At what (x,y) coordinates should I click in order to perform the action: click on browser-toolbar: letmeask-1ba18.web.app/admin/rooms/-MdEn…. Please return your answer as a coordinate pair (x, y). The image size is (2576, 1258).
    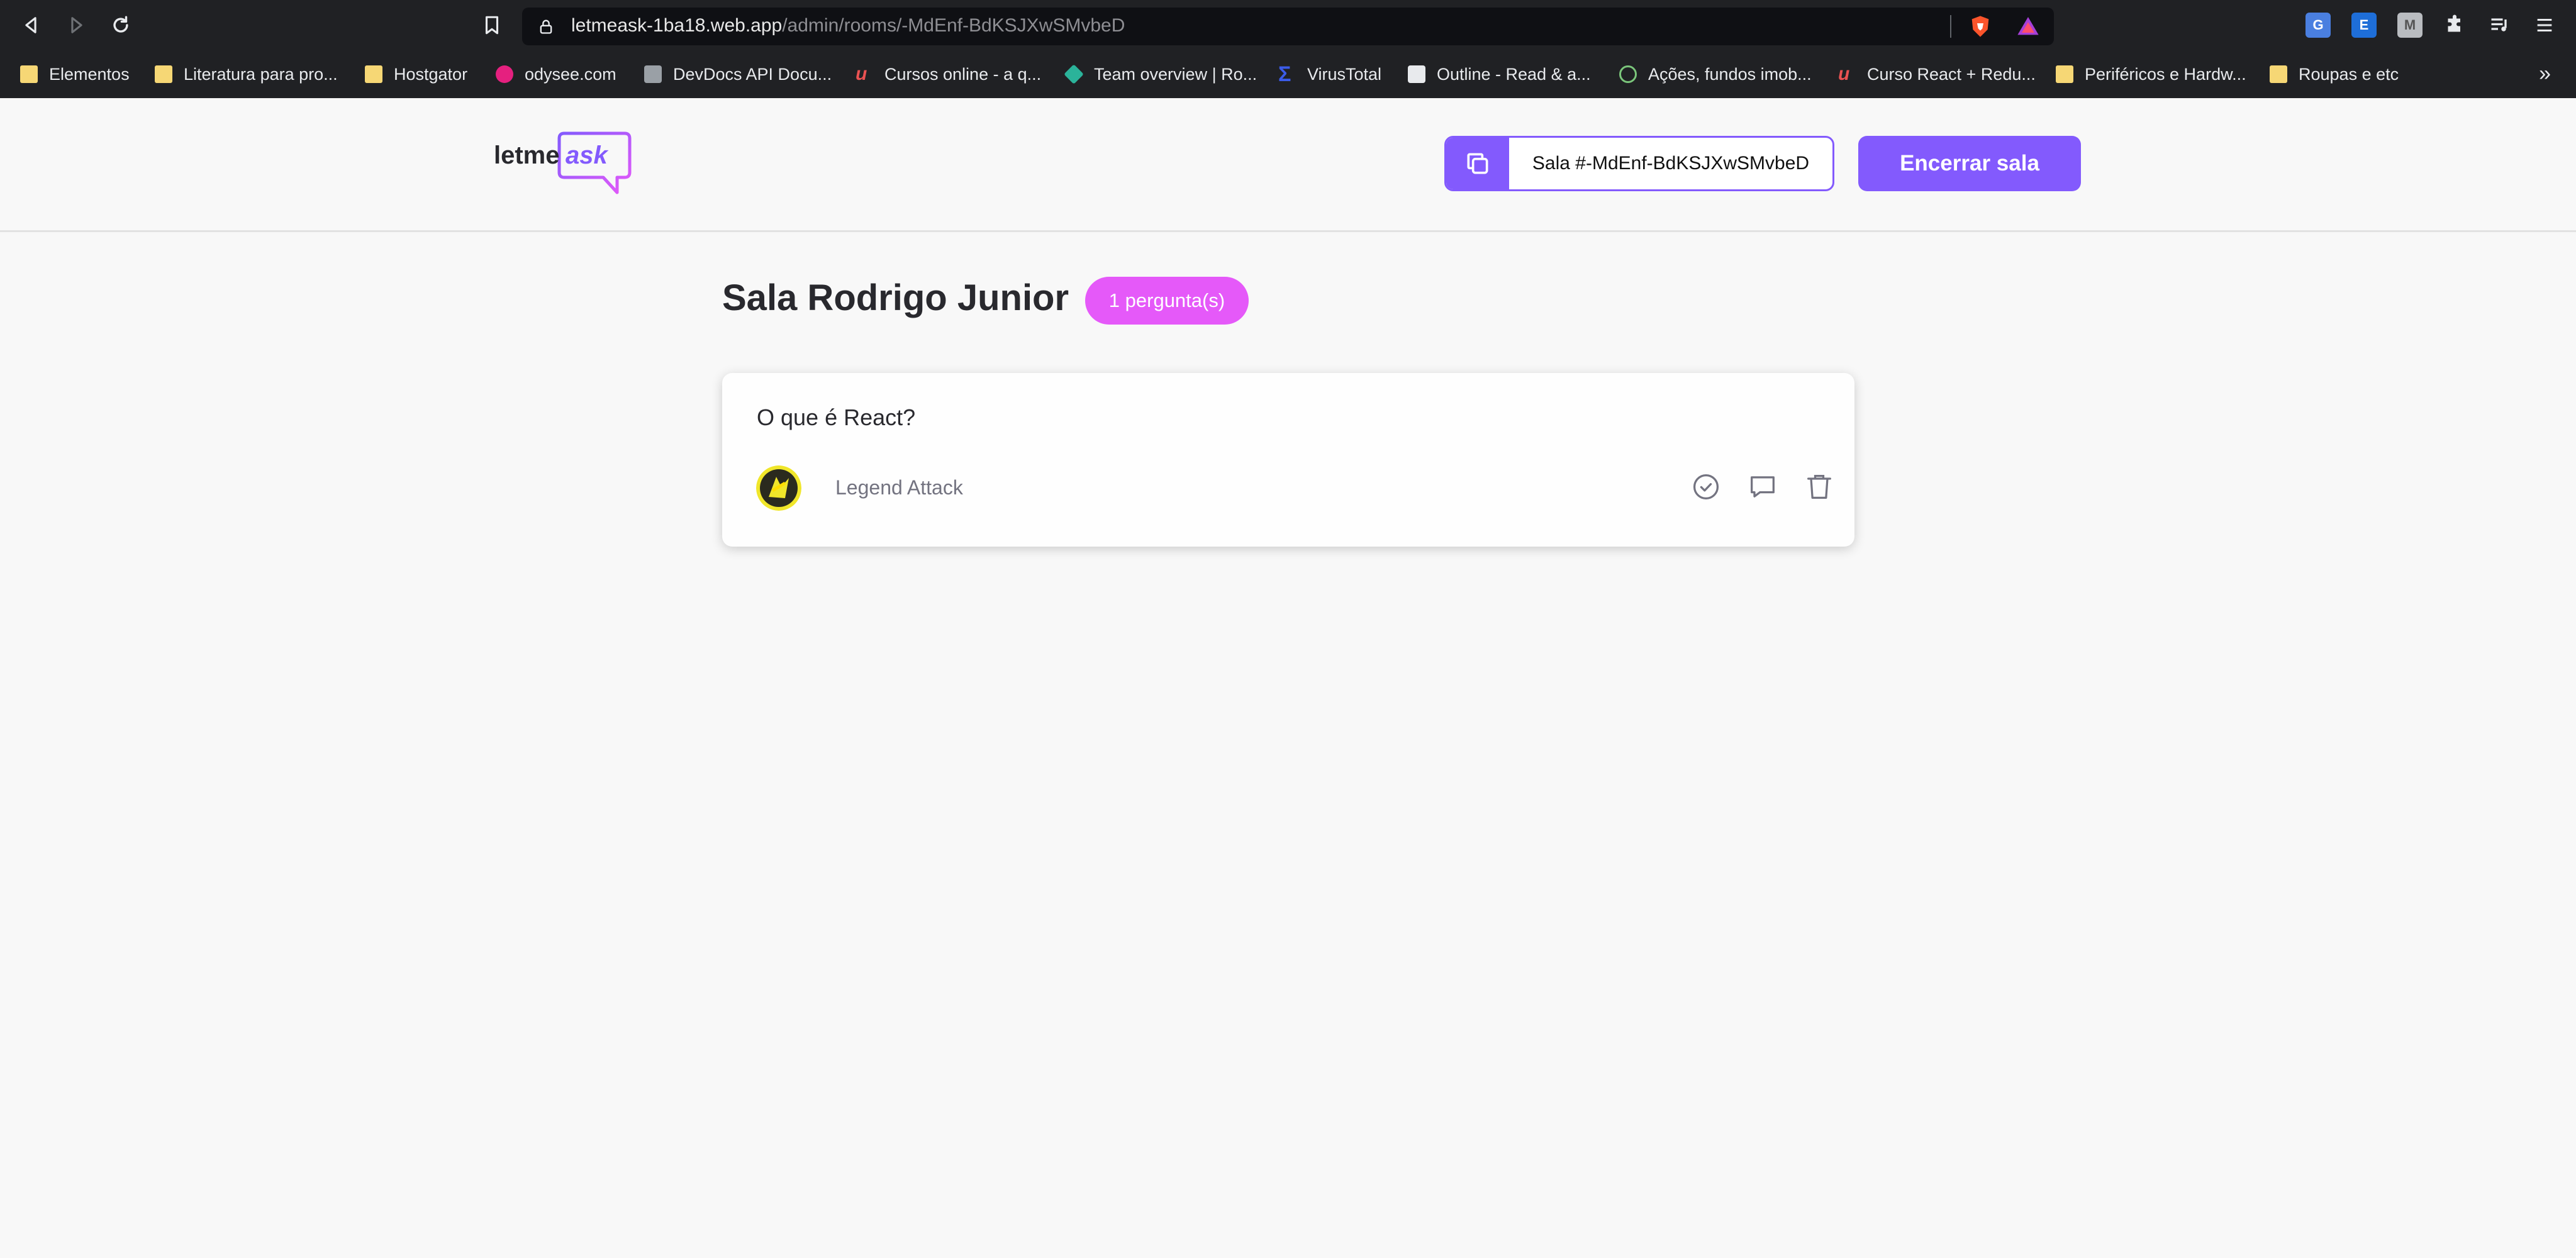
    Looking at the image, I should click on (1288, 25).